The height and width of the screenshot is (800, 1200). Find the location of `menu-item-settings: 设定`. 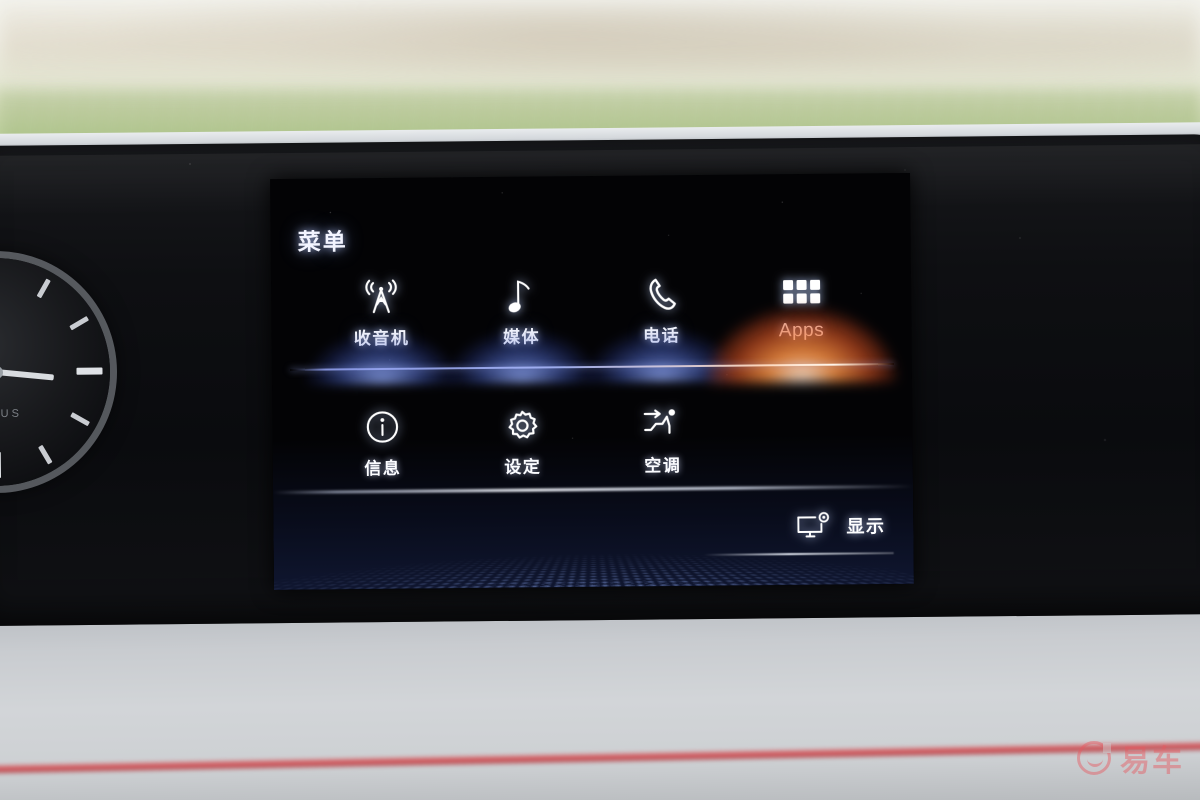

menu-item-settings: 设定 is located at coordinates (522, 444).